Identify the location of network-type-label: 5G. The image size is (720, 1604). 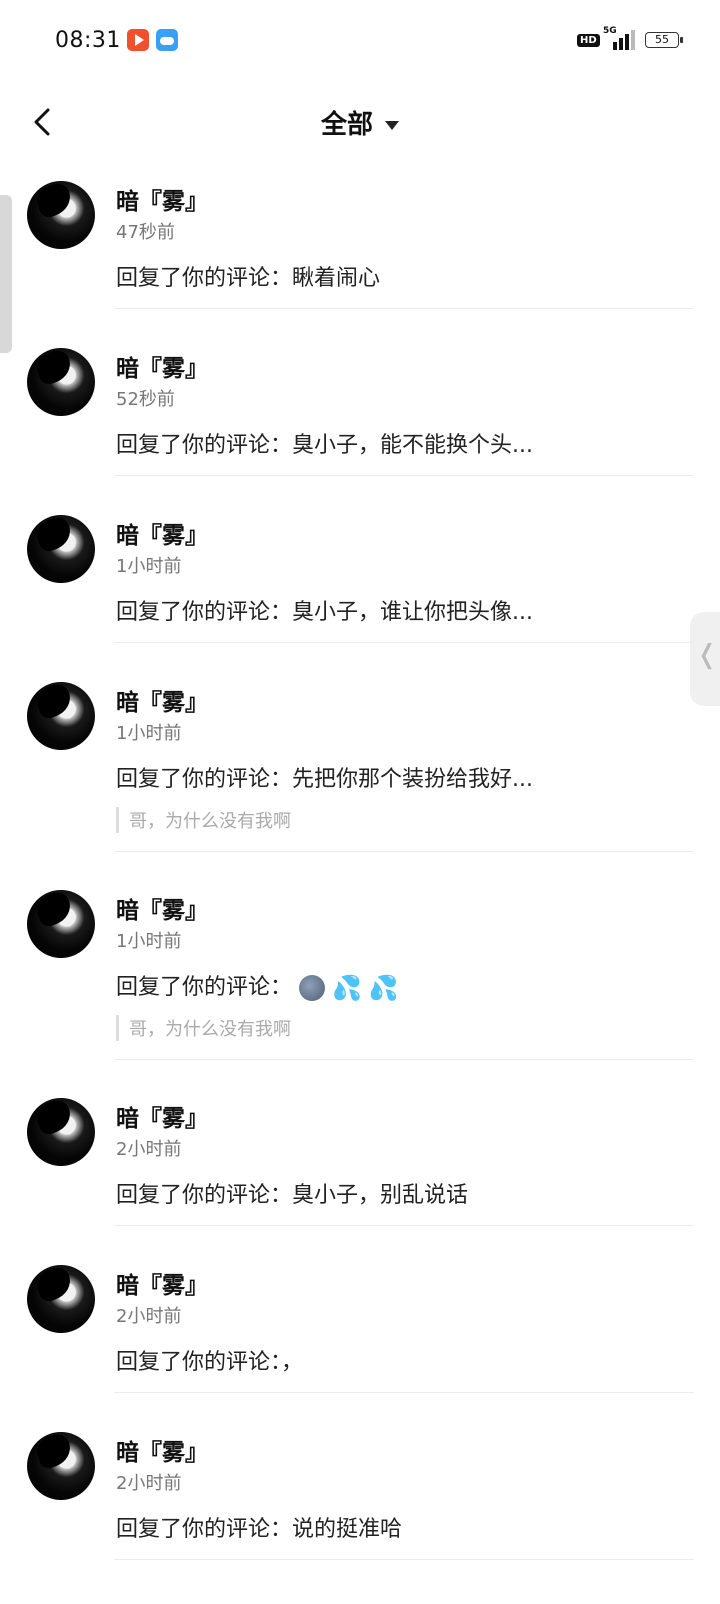
(610, 31).